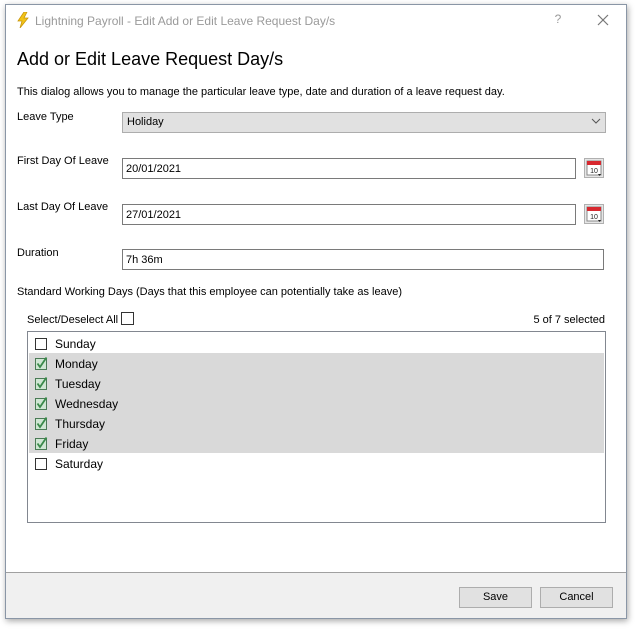 The height and width of the screenshot is (629, 635). What do you see at coordinates (73, 320) in the screenshot?
I see `select-all-label: Select/Deselect All` at bounding box center [73, 320].